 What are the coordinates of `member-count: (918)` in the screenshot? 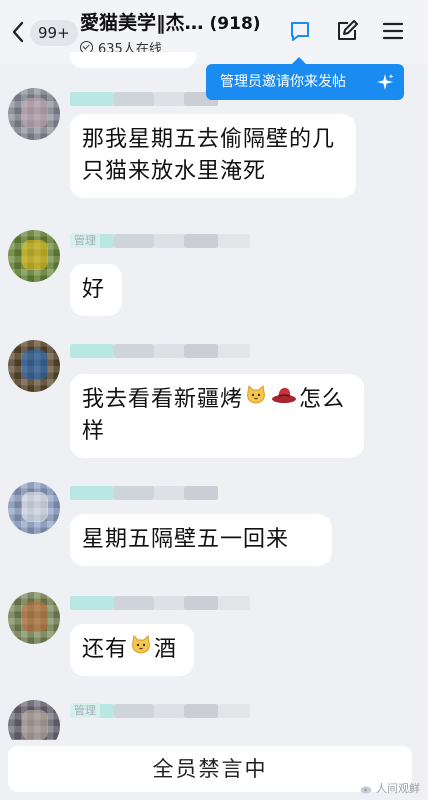 It's located at (235, 24).